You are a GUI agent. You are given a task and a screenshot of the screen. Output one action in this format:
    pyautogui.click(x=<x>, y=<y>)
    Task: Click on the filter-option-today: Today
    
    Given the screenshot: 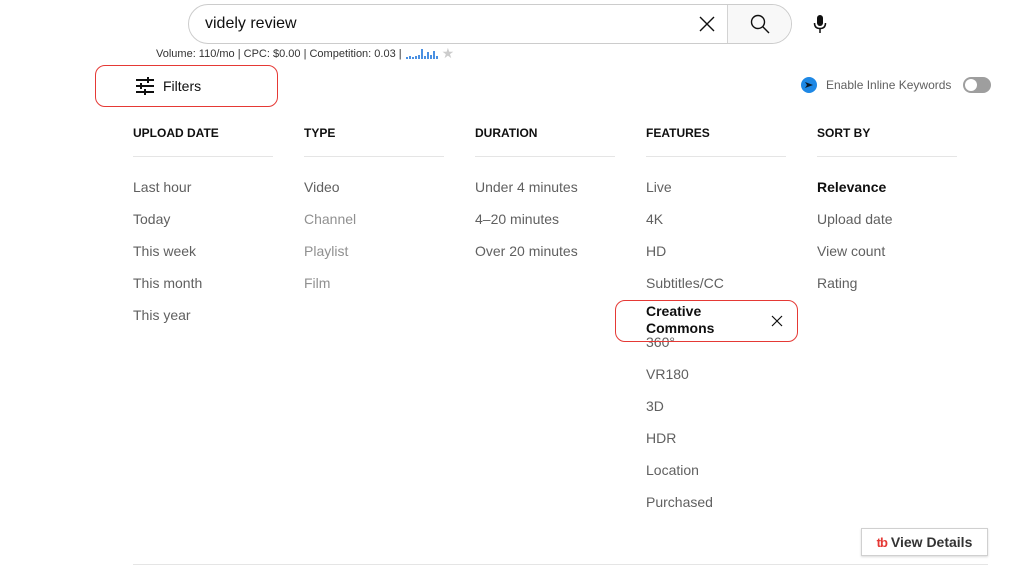 What is the action you would take?
    pyautogui.click(x=203, y=225)
    